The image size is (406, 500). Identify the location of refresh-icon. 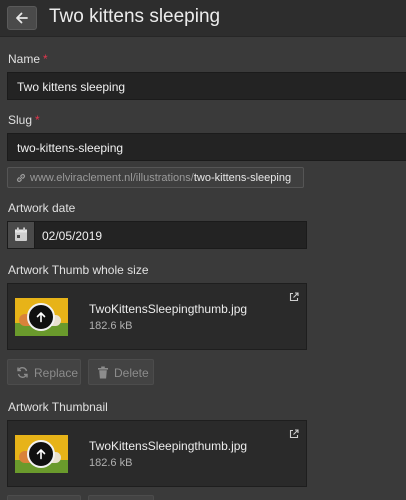
(22, 372).